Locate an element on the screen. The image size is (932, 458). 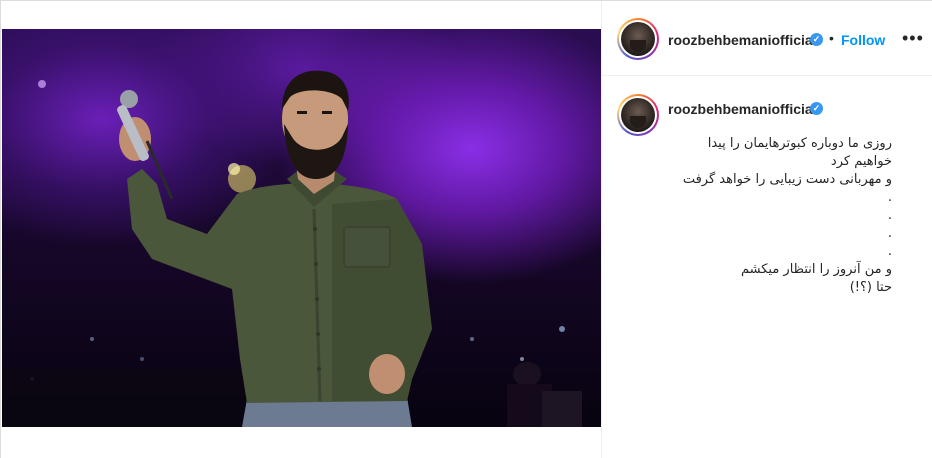
caption-username: roozbehbemaniofficial is located at coordinates (742, 109).